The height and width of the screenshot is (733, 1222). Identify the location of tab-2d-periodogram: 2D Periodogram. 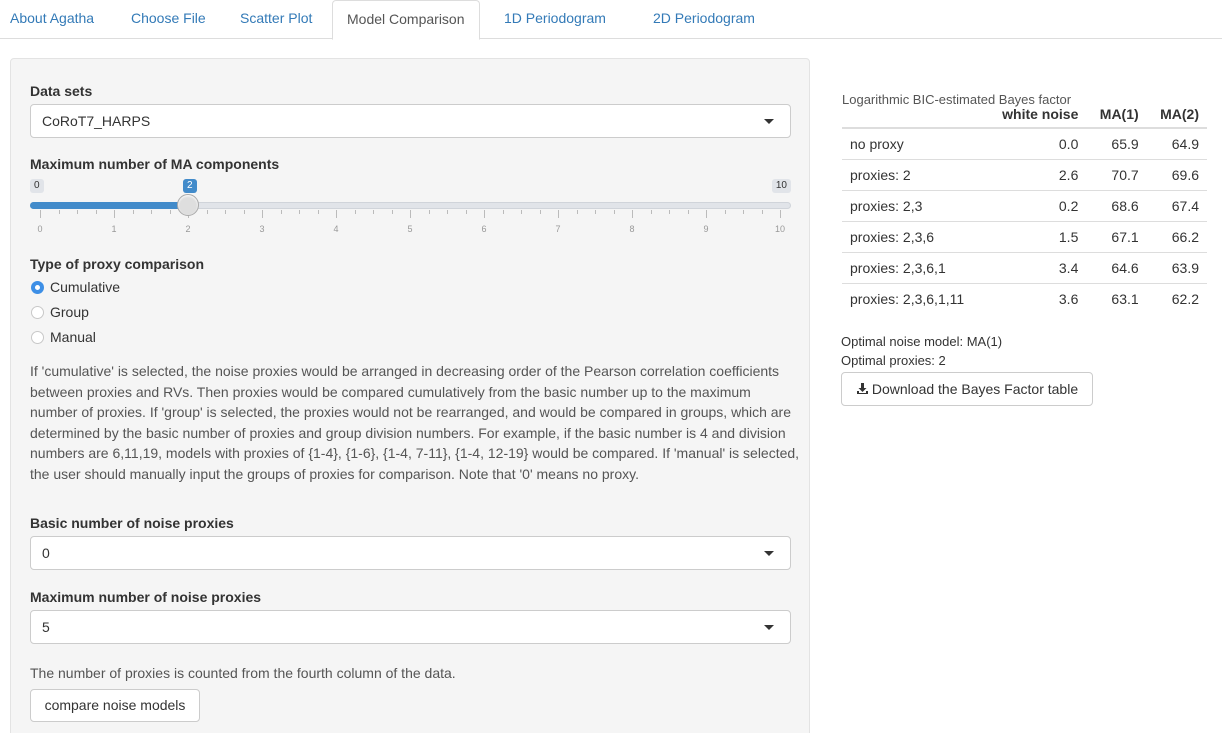
(704, 19).